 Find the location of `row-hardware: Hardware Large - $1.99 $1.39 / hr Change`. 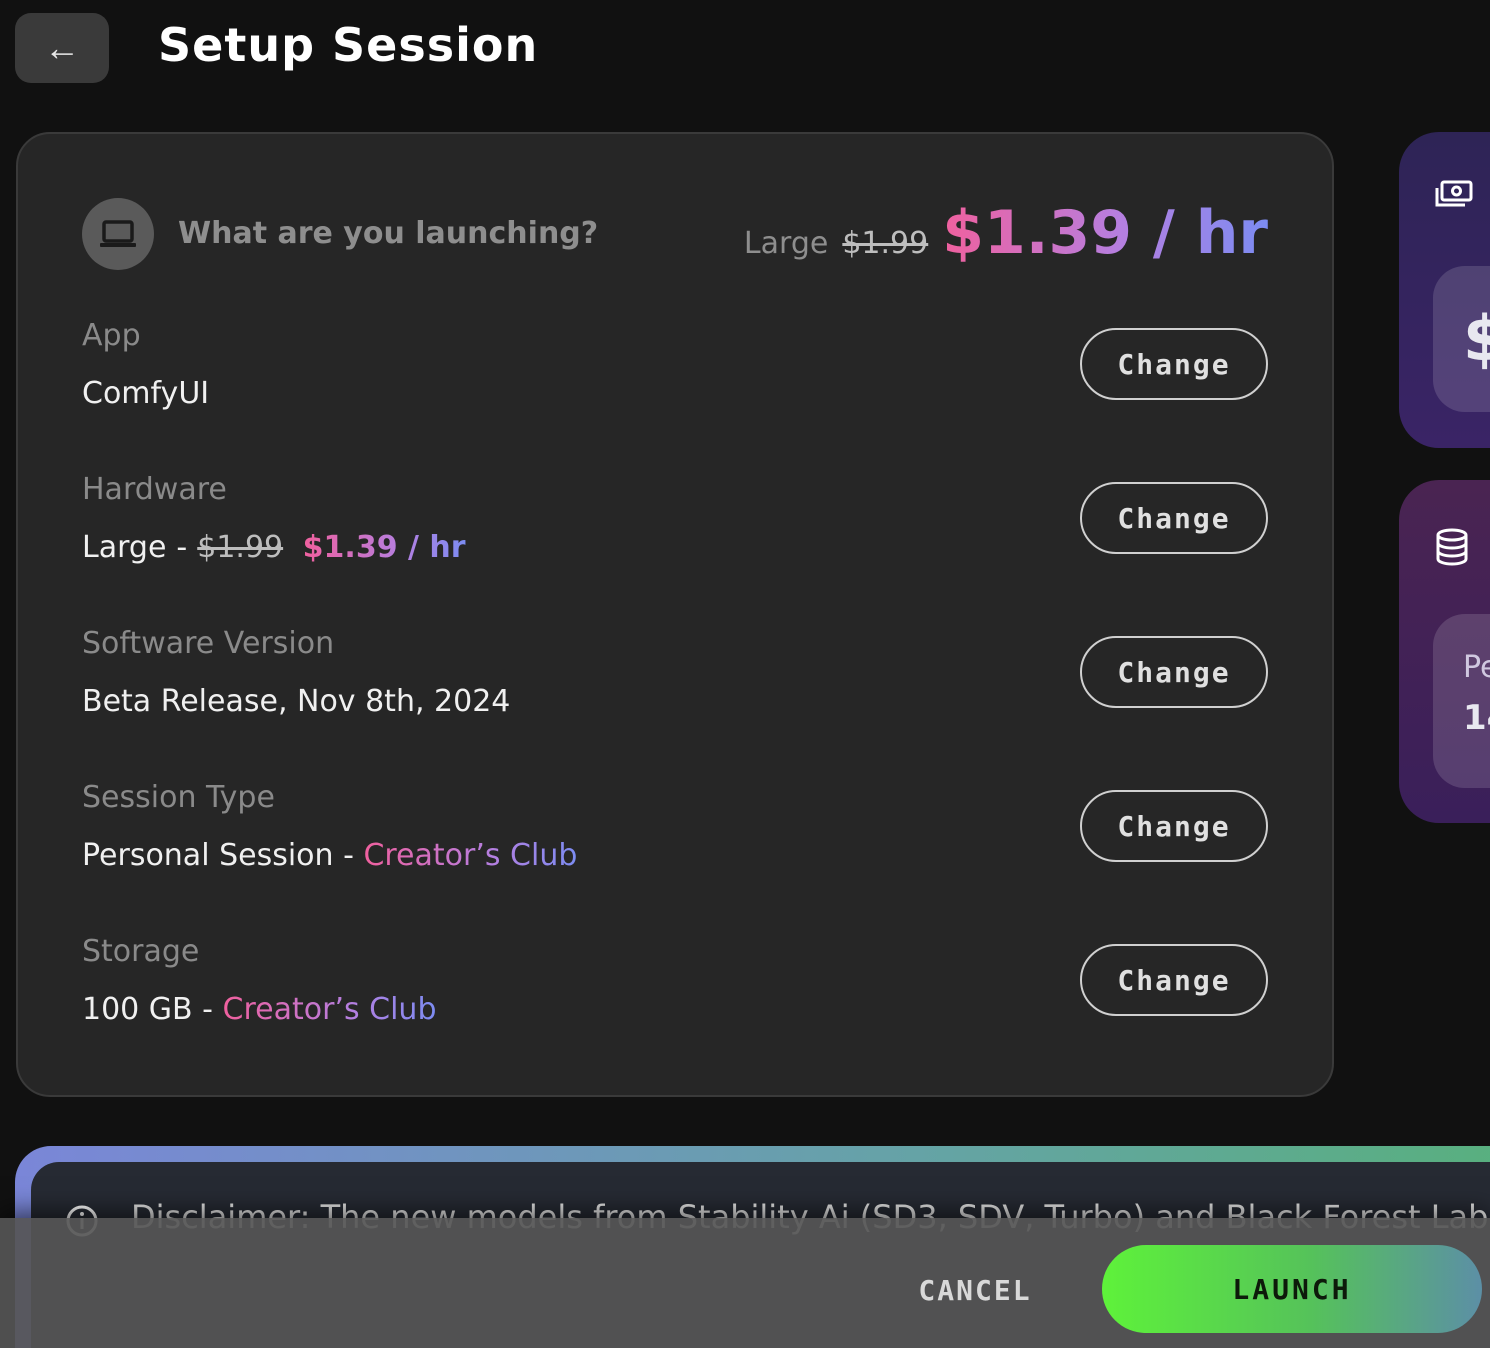

row-hardware: Hardware Large - $1.99 $1.39 / hr Change is located at coordinates (675, 532).